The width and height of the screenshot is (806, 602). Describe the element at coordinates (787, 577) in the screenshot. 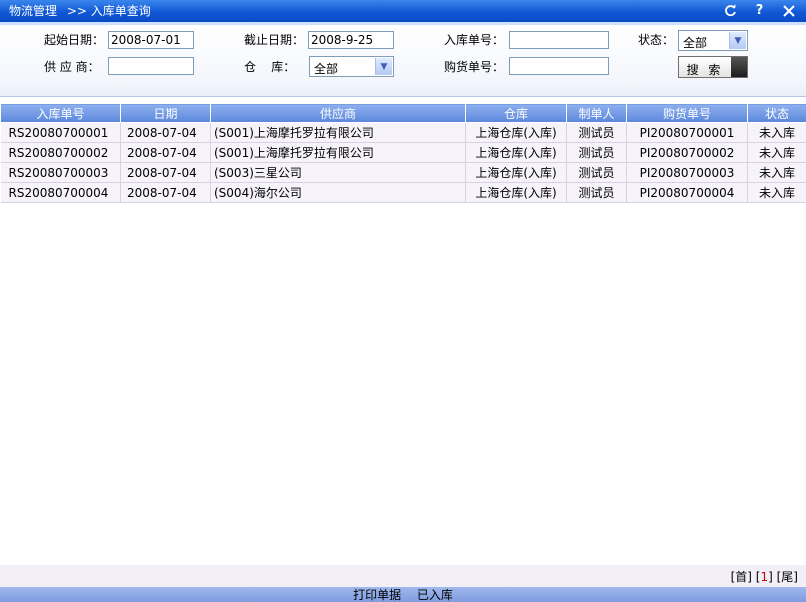

I see `last-page-link: [尾]` at that location.